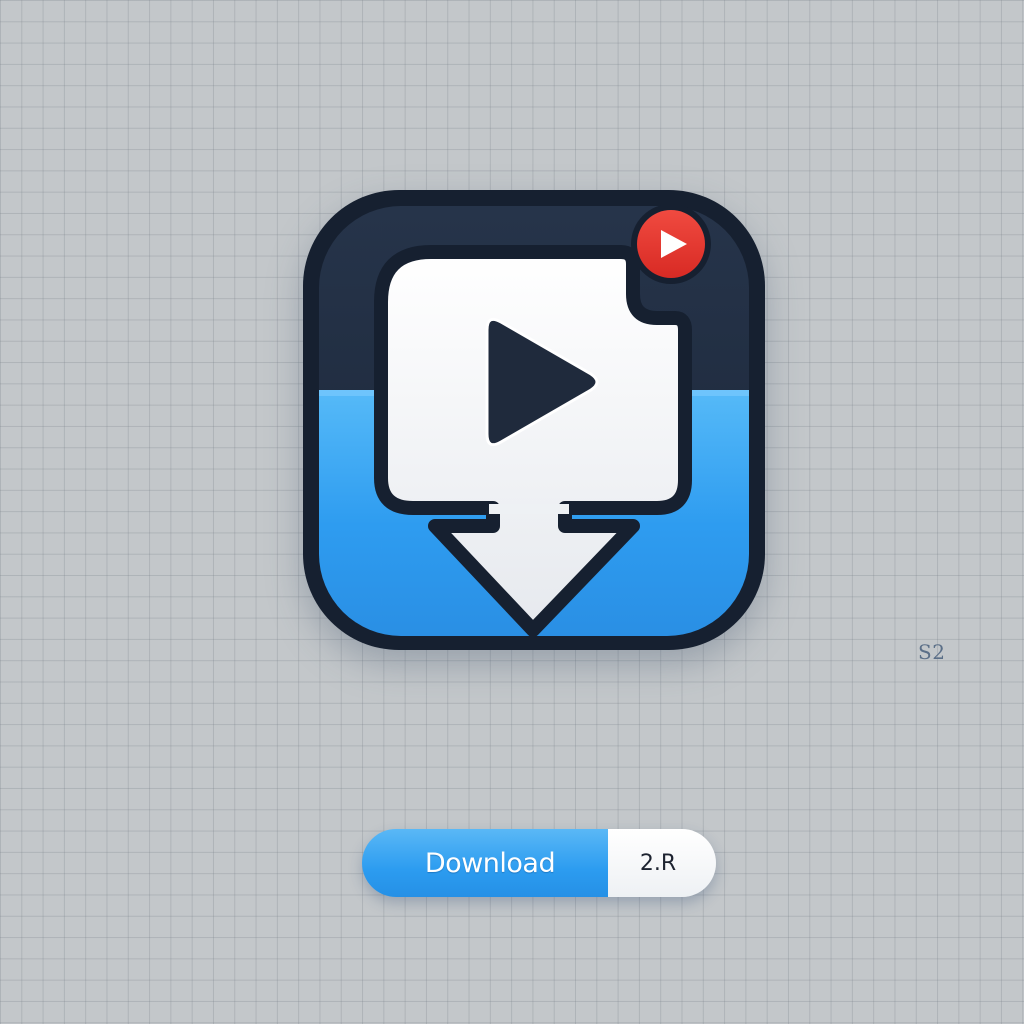 The width and height of the screenshot is (1024, 1024). Describe the element at coordinates (932, 652) in the screenshot. I see `corner-label: S2` at that location.